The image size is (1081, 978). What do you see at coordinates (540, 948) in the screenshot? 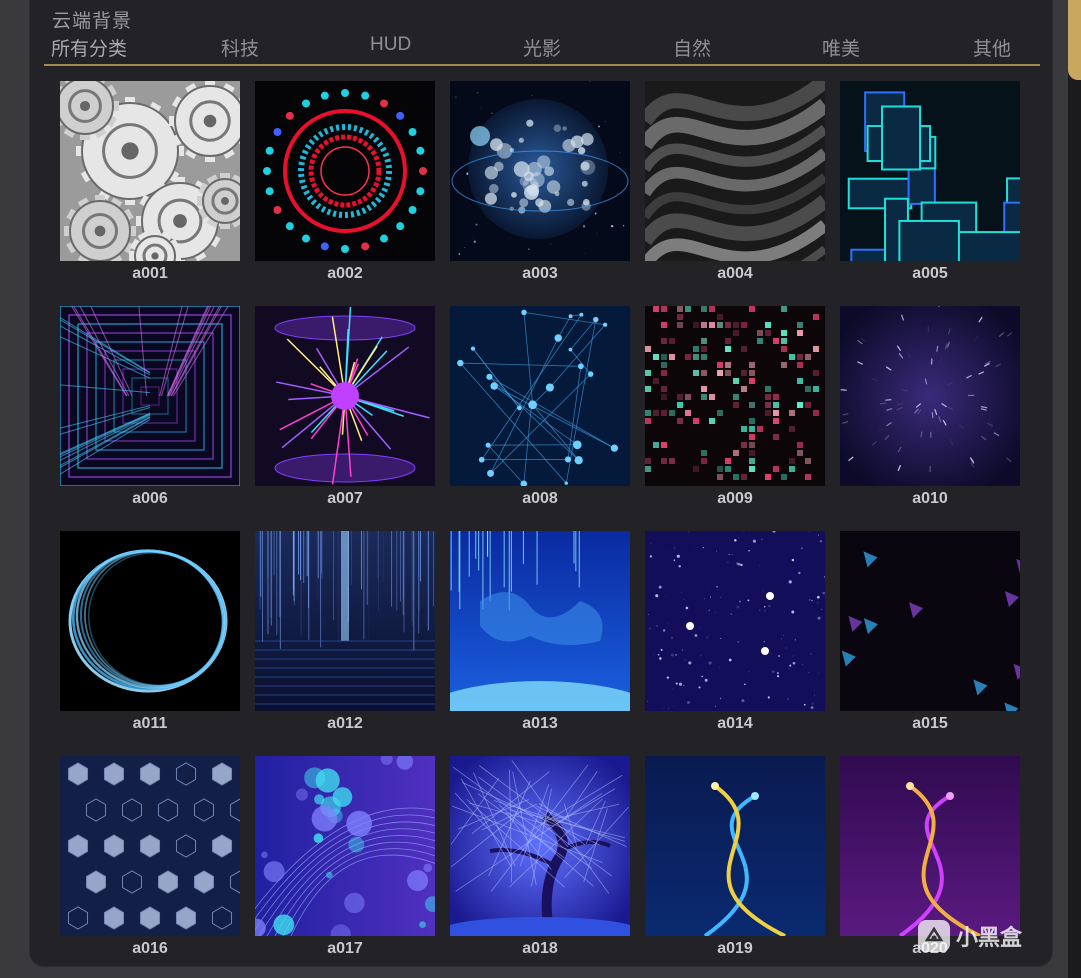
I see `background-label: a018` at bounding box center [540, 948].